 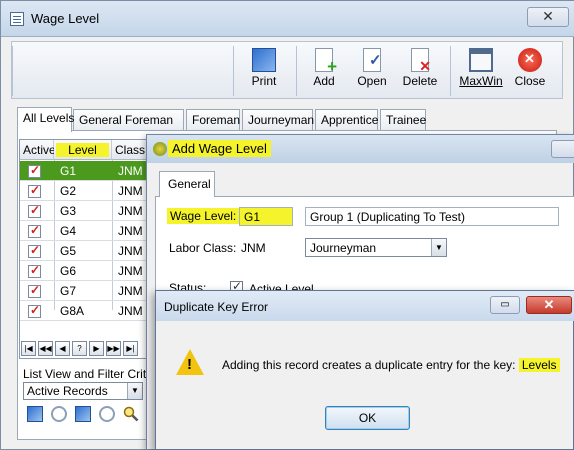 I want to click on labor-class-code: JNM, so click(x=253, y=248).